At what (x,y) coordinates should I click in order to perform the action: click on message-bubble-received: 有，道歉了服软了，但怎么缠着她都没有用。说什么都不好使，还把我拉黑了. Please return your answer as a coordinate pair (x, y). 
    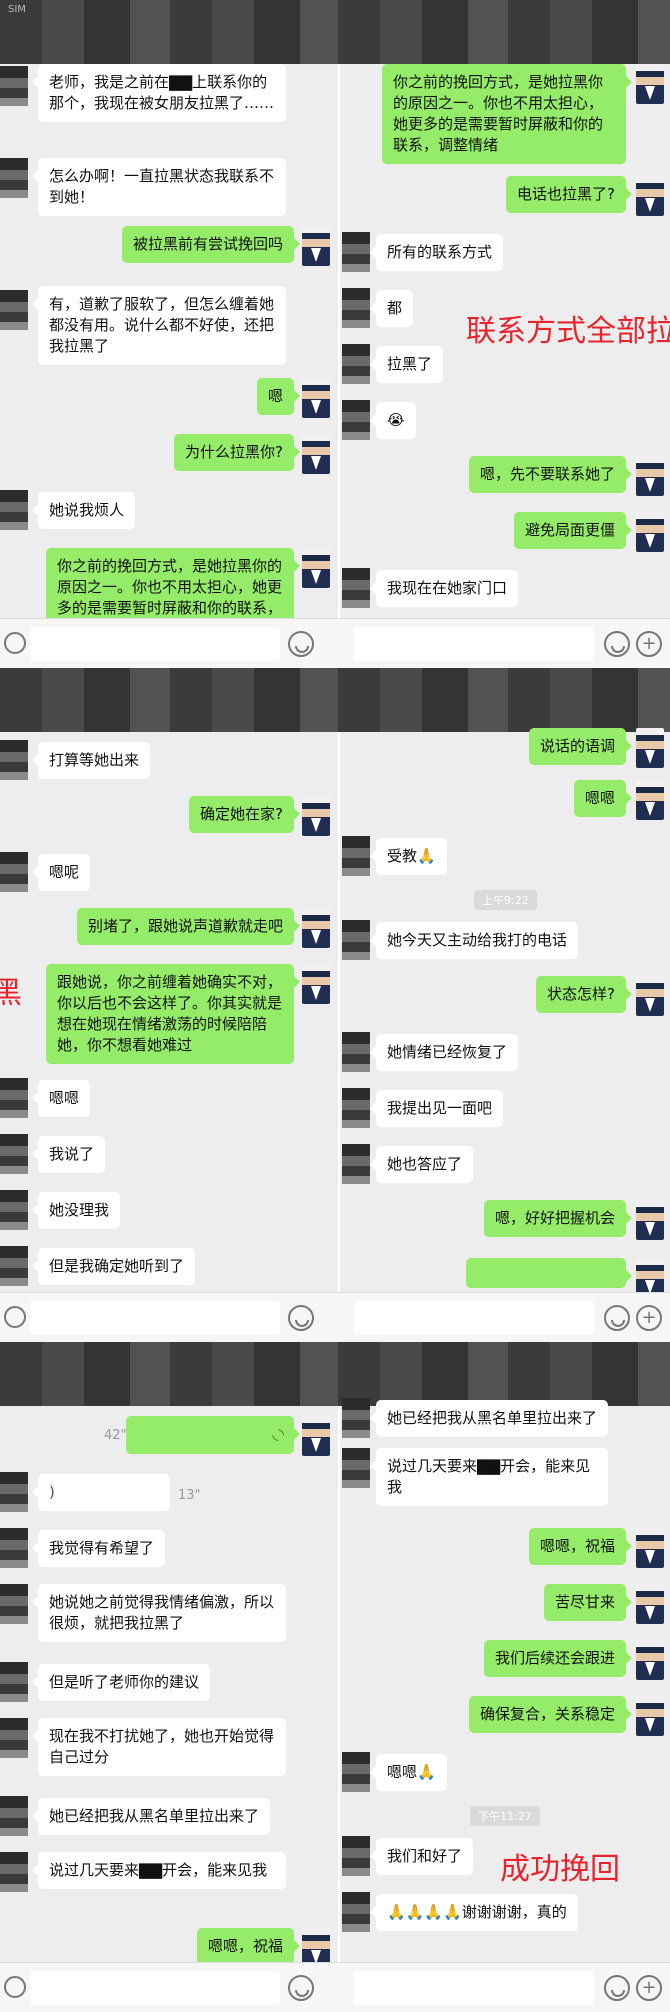
    Looking at the image, I should click on (159, 325).